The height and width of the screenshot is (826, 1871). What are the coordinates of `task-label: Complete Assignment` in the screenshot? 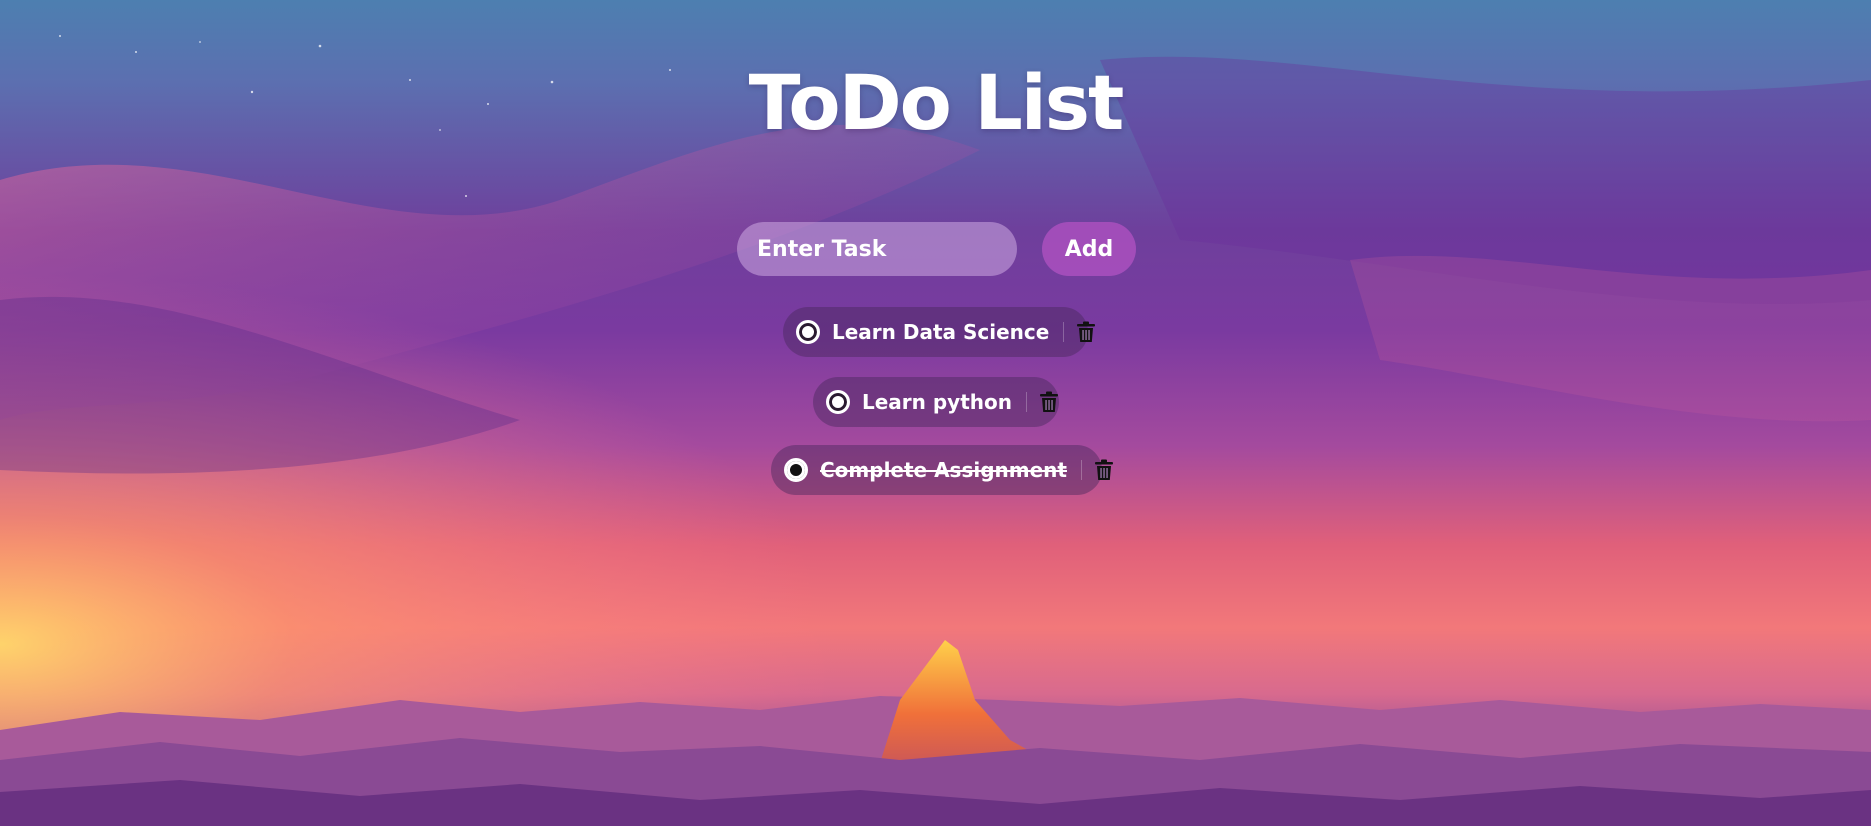 It's located at (943, 470).